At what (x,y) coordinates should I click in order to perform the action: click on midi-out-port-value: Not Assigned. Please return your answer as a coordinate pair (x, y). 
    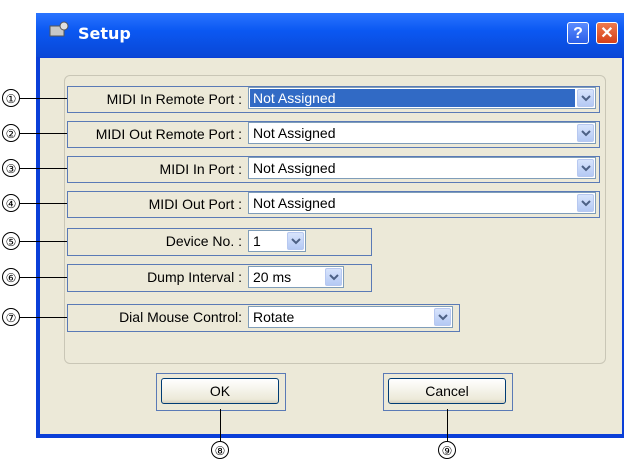
    Looking at the image, I should click on (294, 203).